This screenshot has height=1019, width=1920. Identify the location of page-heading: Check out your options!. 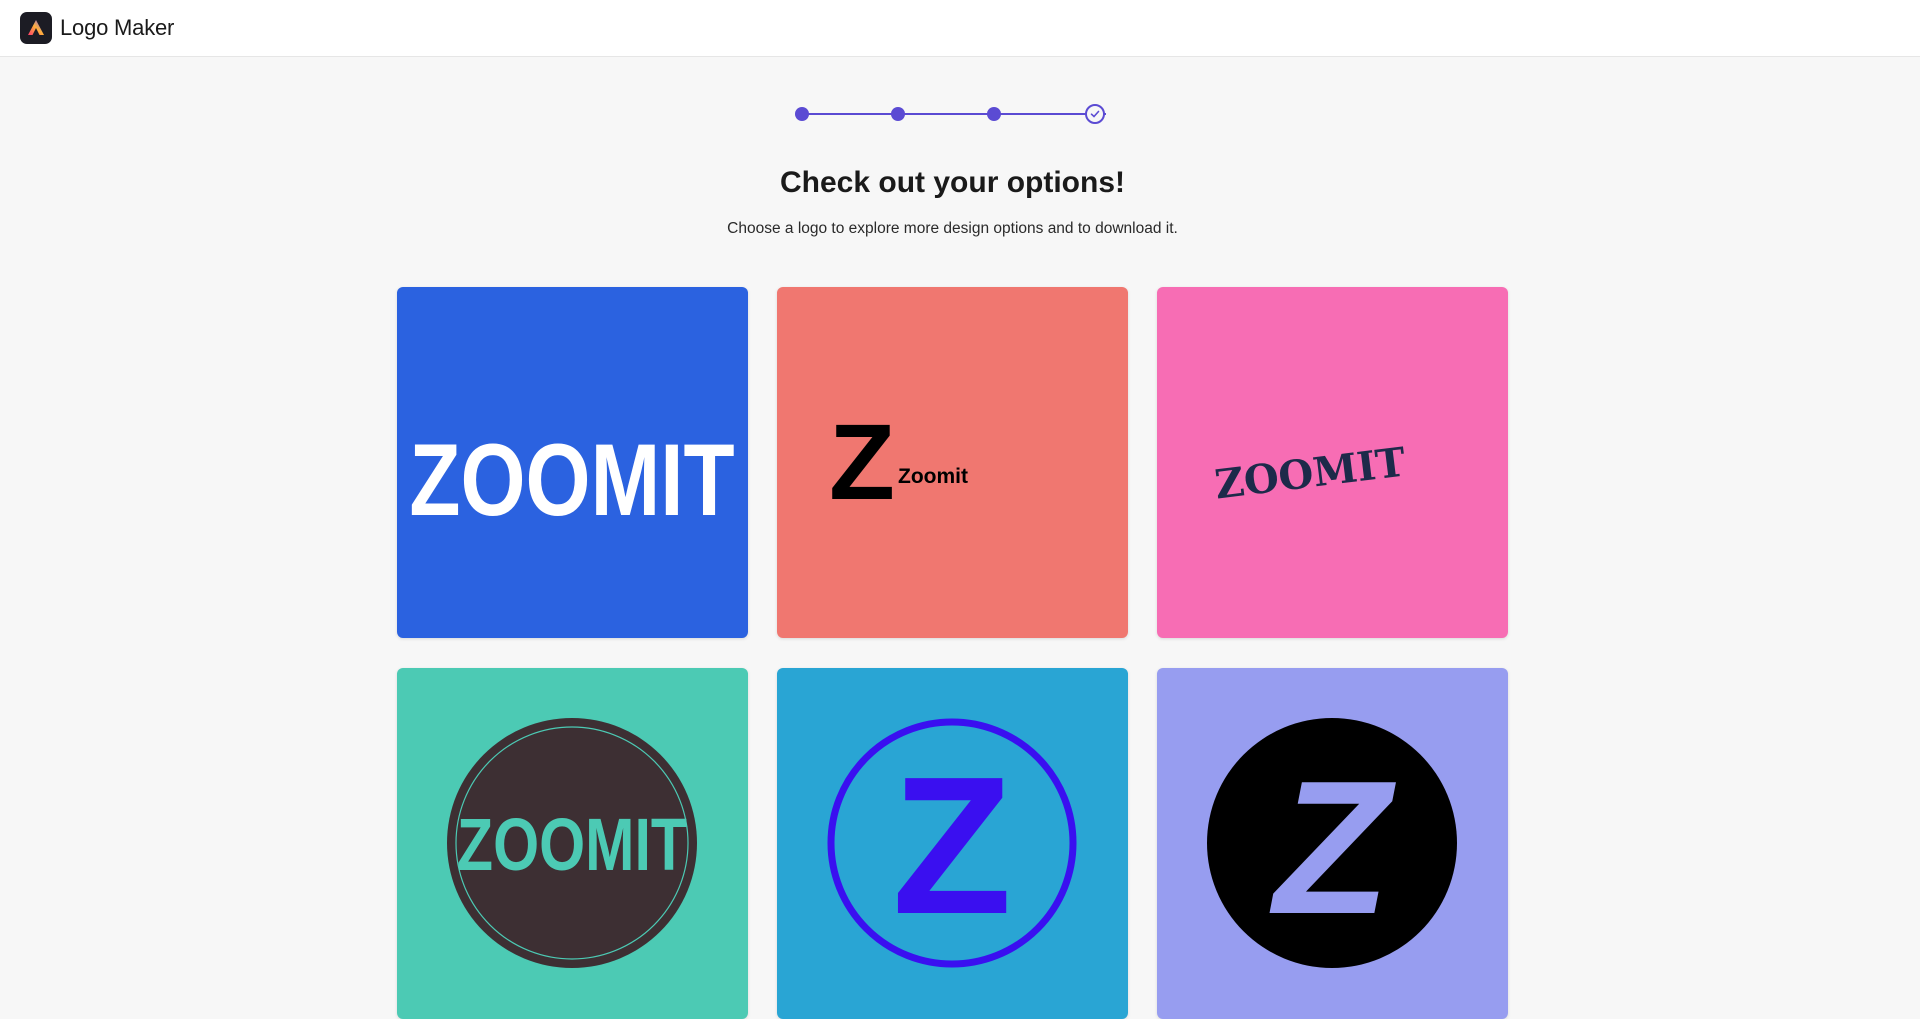
(952, 182).